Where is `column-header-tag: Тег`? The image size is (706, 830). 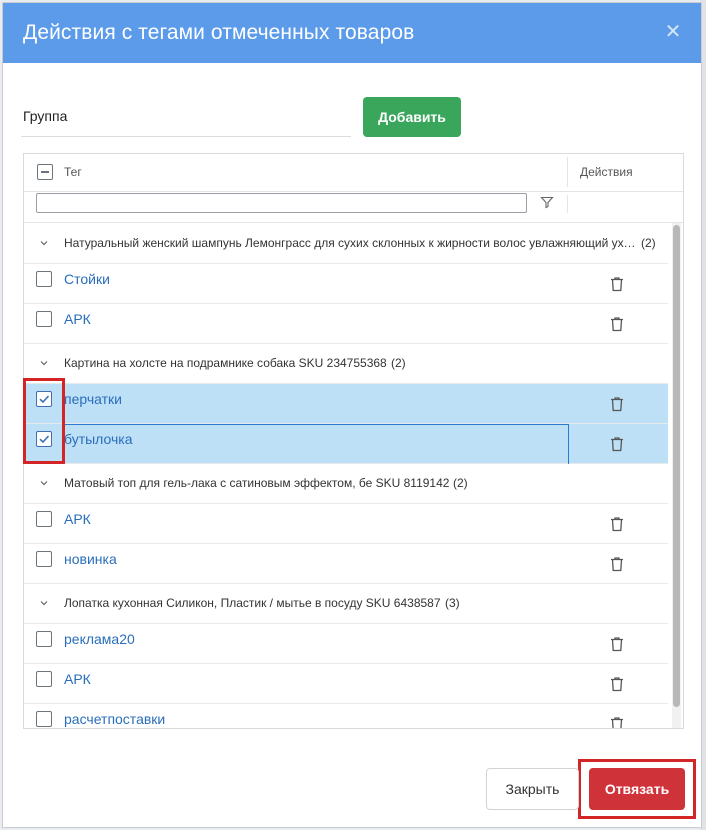 column-header-tag: Тег is located at coordinates (73, 172).